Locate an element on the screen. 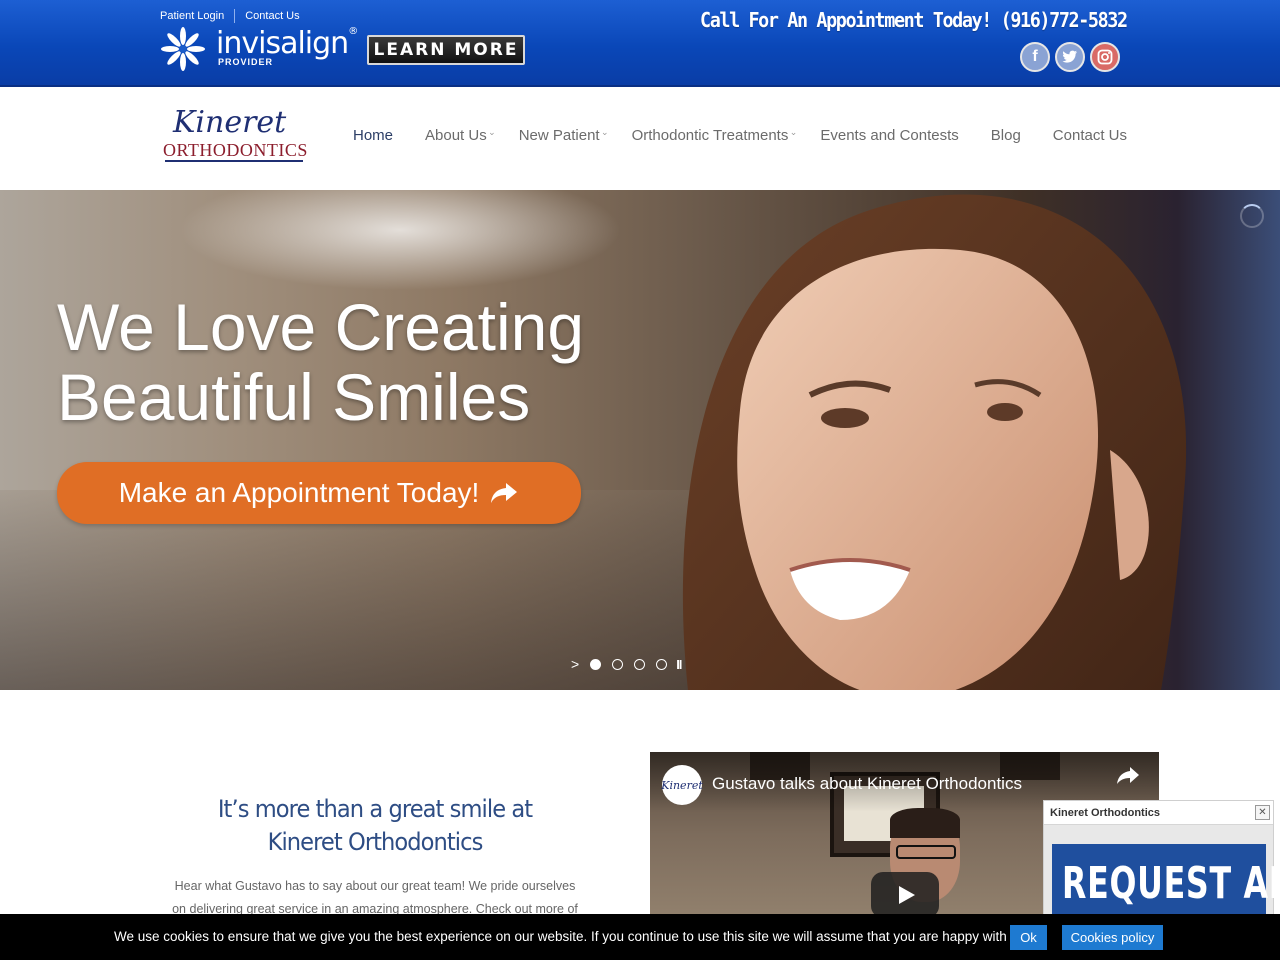 The width and height of the screenshot is (1280, 960). invisalign-wordmark: invisalign® is located at coordinates (287, 43).